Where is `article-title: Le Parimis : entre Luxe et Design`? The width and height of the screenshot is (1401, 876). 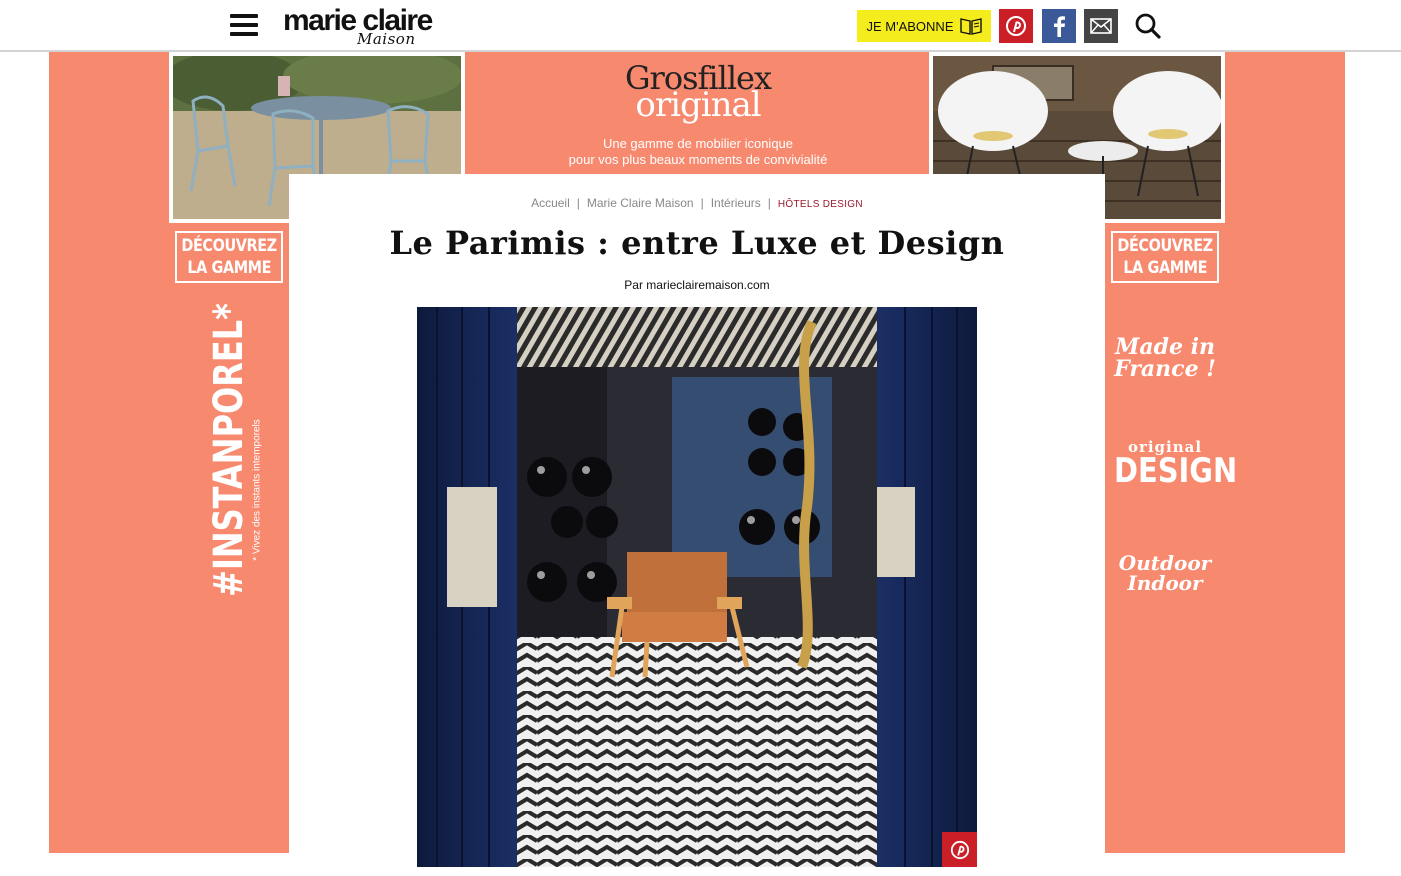 article-title: Le Parimis : entre Luxe et Design is located at coordinates (697, 243).